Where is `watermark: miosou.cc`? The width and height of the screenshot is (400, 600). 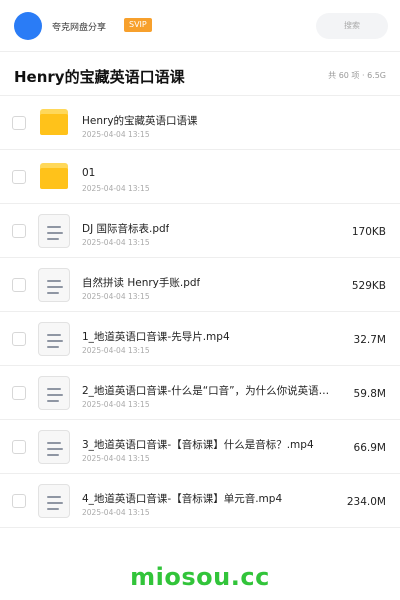
watermark: miosou.cc is located at coordinates (200, 577).